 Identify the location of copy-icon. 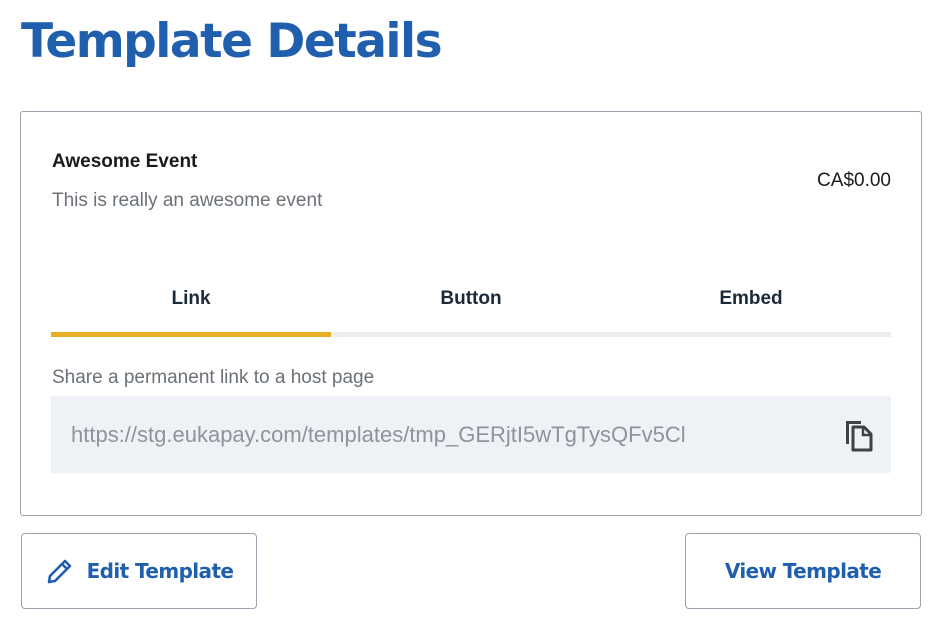
(859, 436).